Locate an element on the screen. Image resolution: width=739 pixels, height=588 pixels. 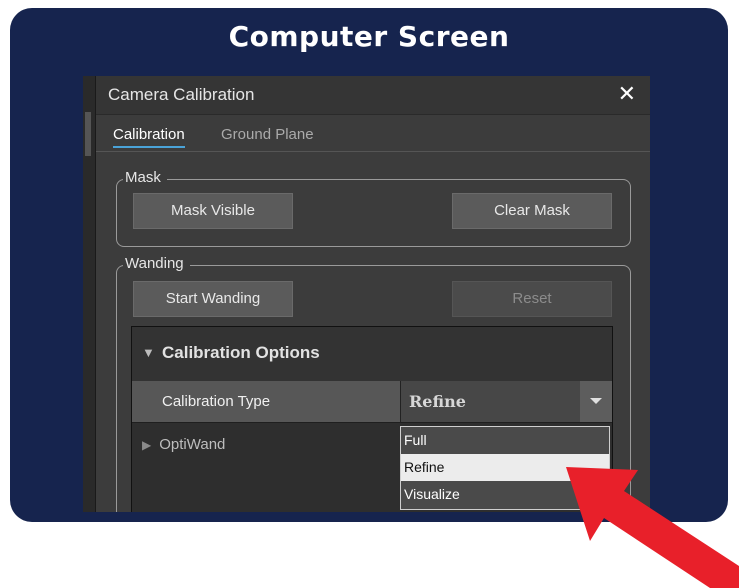
window-title: Camera Calibration is located at coordinates (181, 94).